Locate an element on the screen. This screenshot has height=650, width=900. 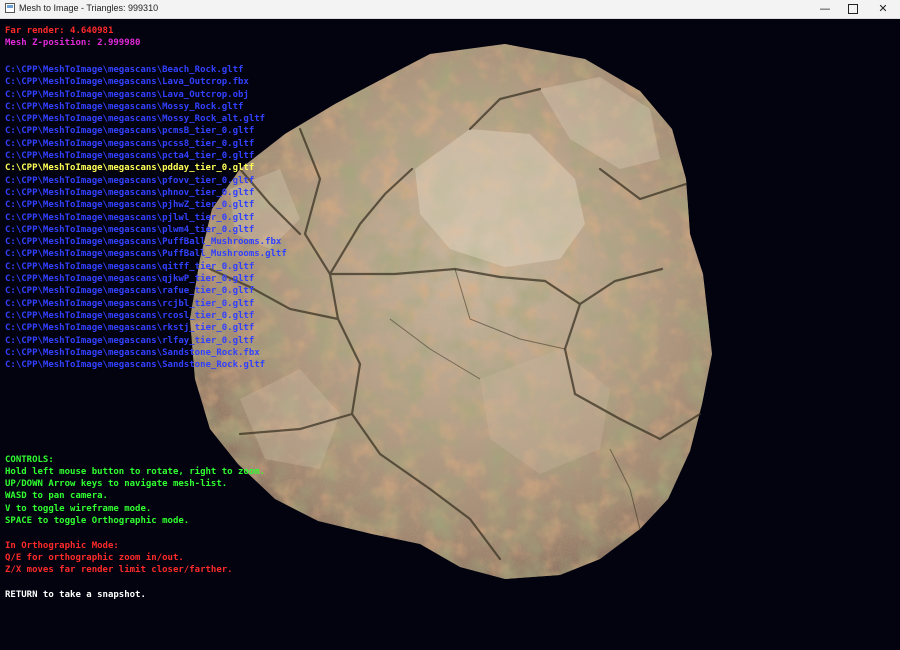
minimize-button: — is located at coordinates (825, 9).